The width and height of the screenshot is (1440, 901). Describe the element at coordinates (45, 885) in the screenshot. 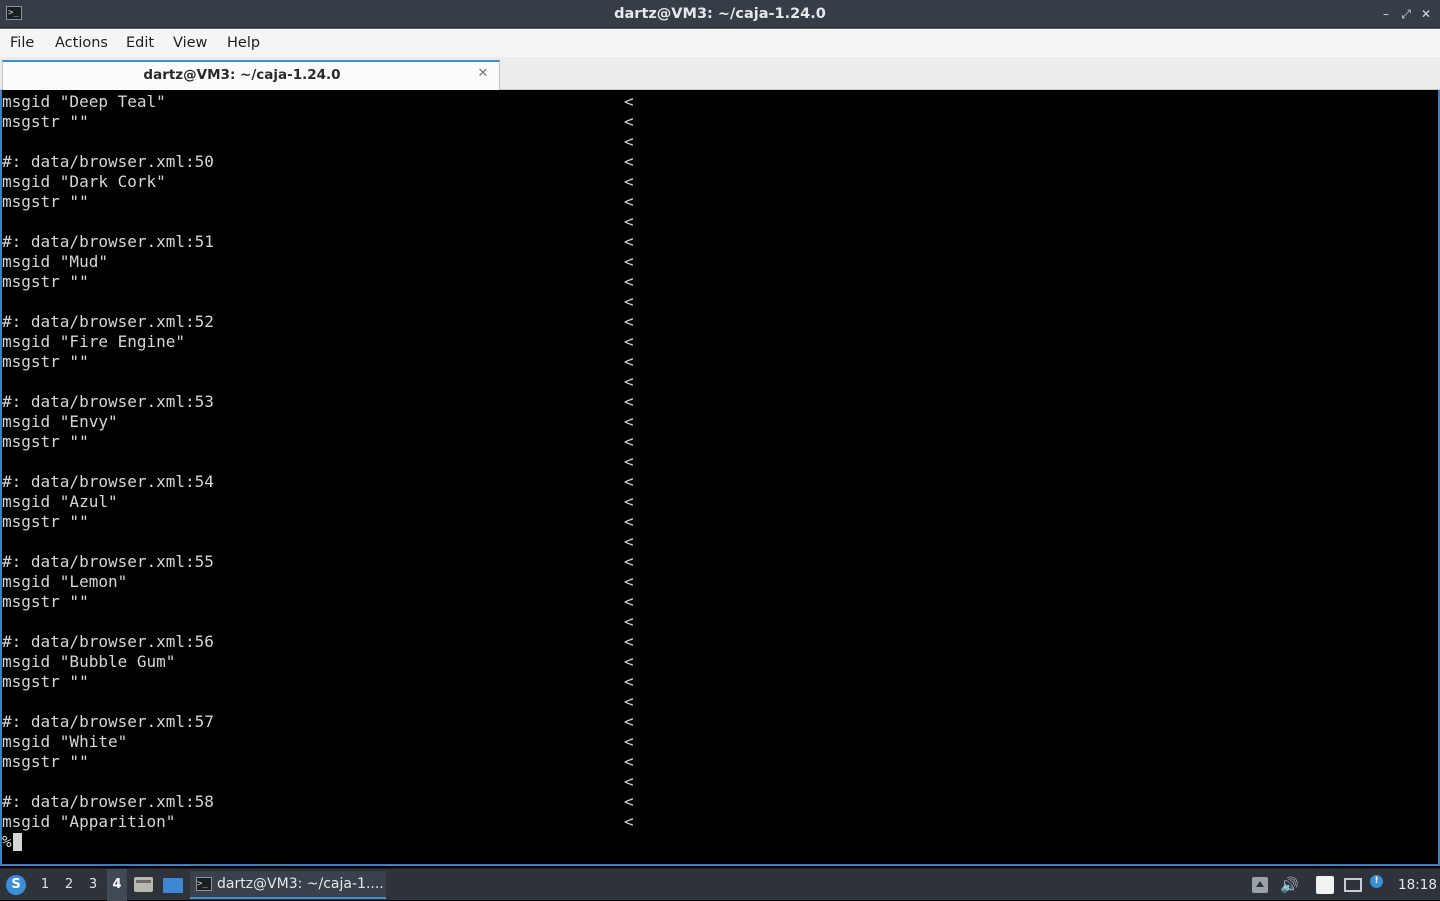

I see `workspace-1: 1` at that location.